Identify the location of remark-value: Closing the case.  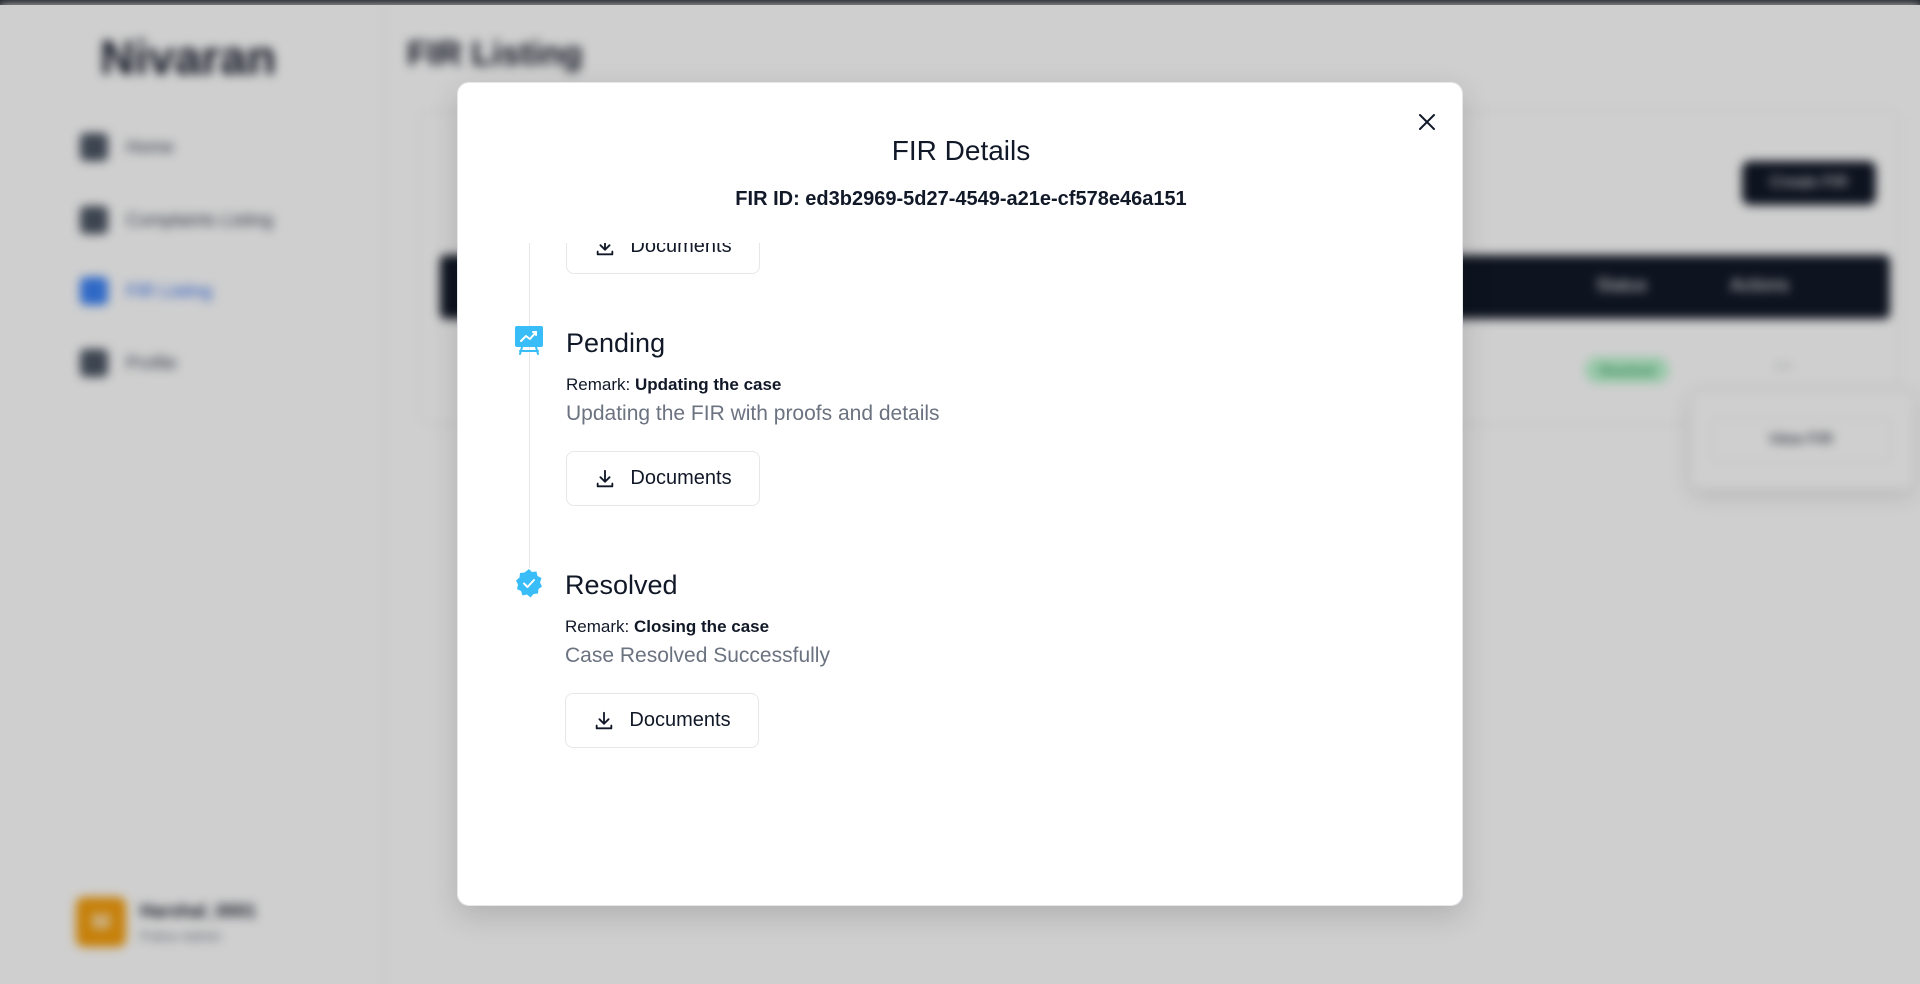
(701, 626).